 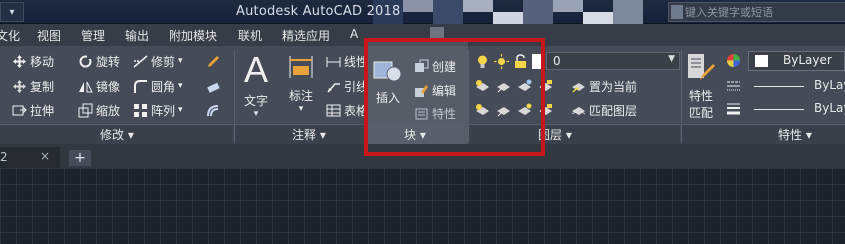 I want to click on tab-online: 联机, so click(x=250, y=35).